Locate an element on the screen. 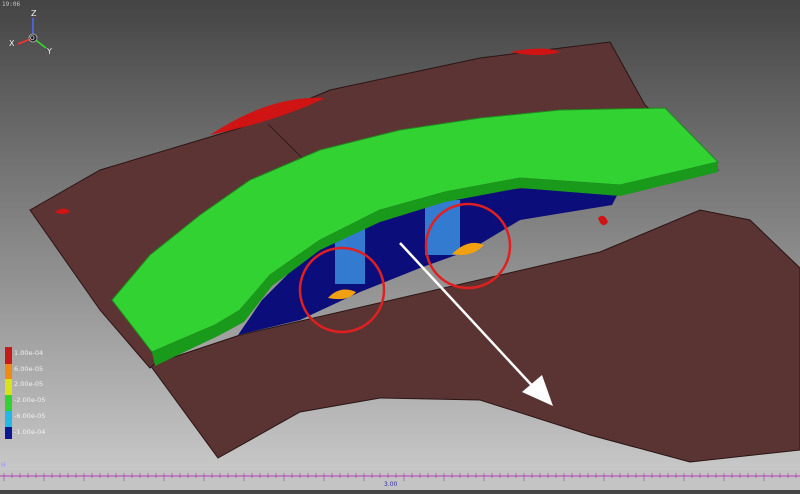 The image size is (800, 494). corner-marker: H is located at coordinates (3, 465).